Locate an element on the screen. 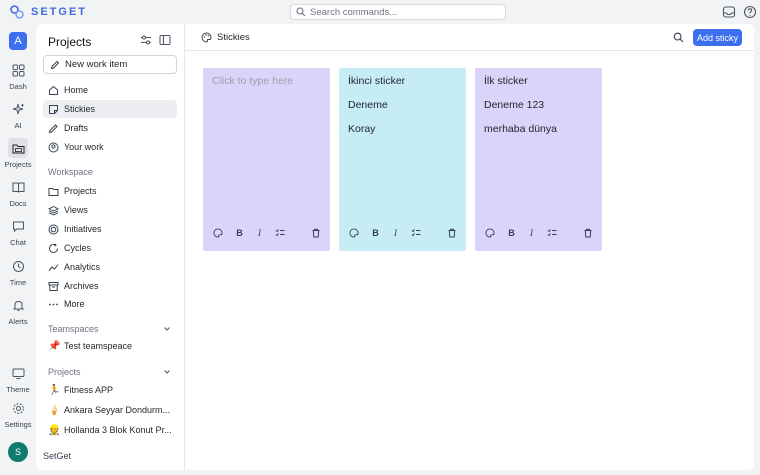 The image size is (760, 475). teamspace-label: Test teamspeace is located at coordinates (98, 346).